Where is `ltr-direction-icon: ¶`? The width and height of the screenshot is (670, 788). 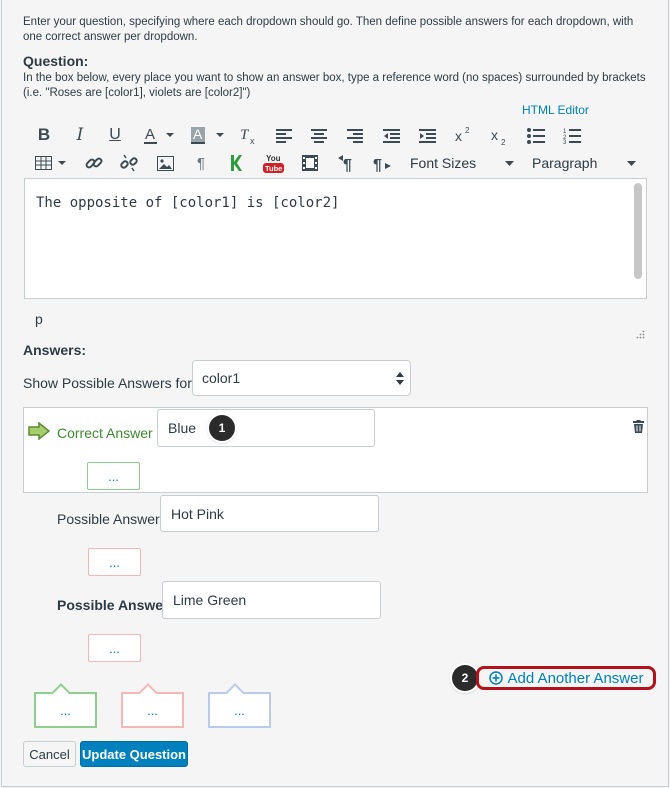
ltr-direction-icon: ¶ is located at coordinates (347, 163).